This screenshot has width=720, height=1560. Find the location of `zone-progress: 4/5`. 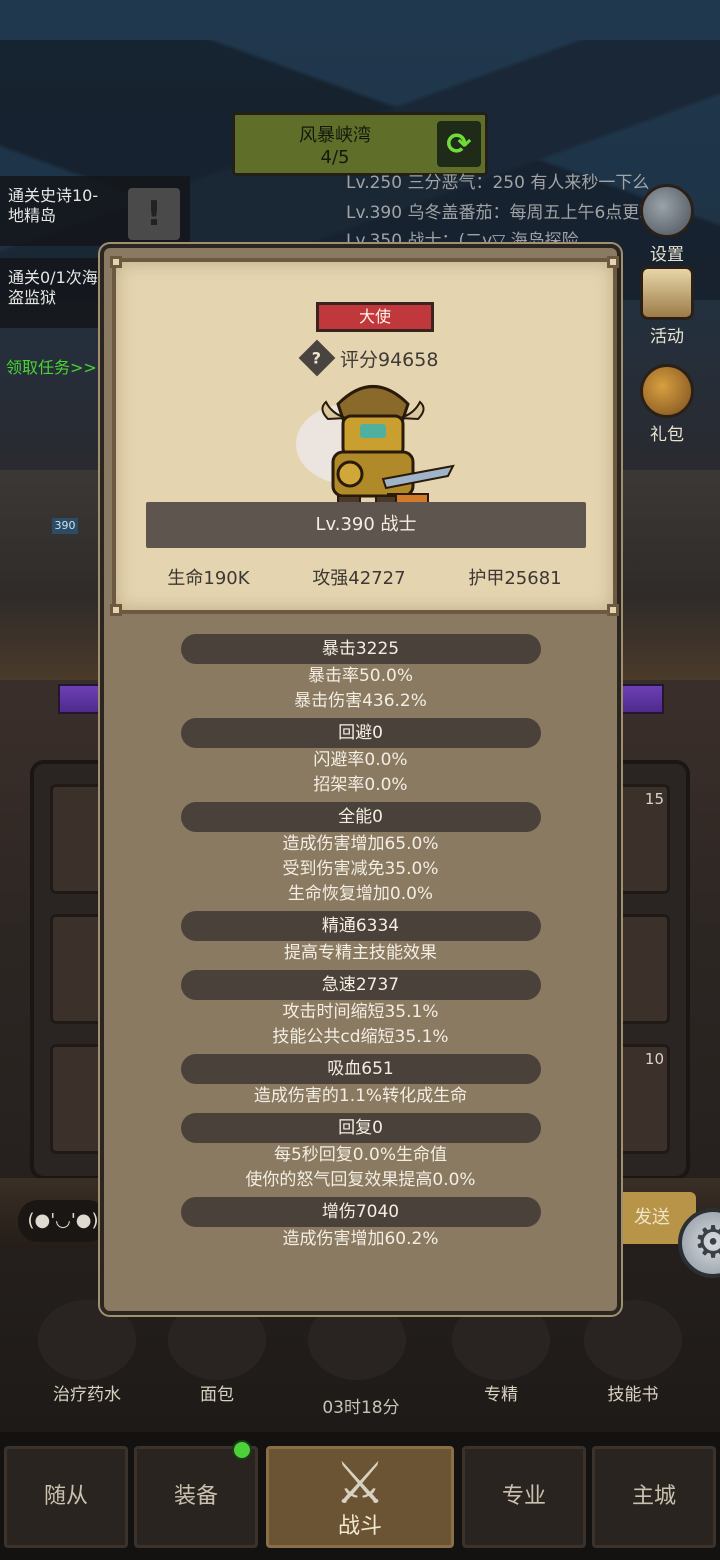

zone-progress: 4/5 is located at coordinates (335, 157).